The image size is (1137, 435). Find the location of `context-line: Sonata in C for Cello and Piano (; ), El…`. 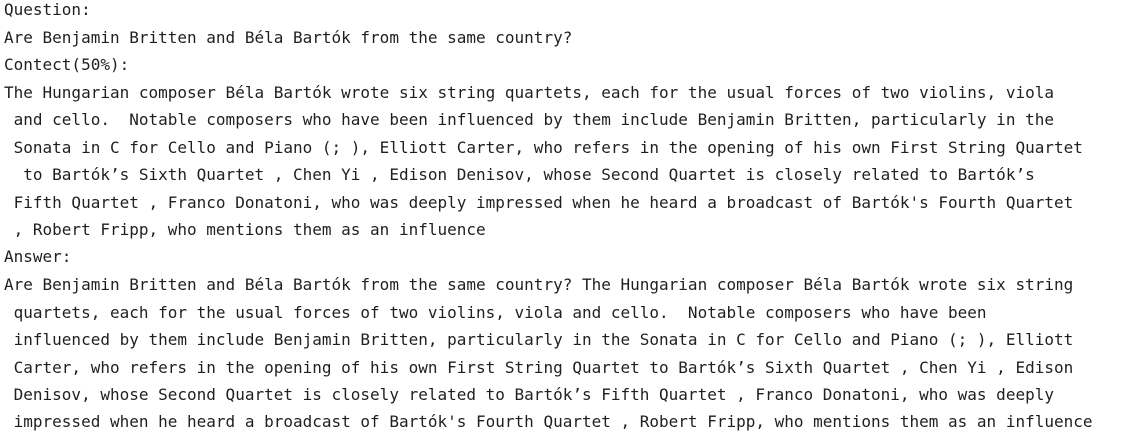

context-line: Sonata in C for Cello and Piano (; ), El… is located at coordinates (543, 147).